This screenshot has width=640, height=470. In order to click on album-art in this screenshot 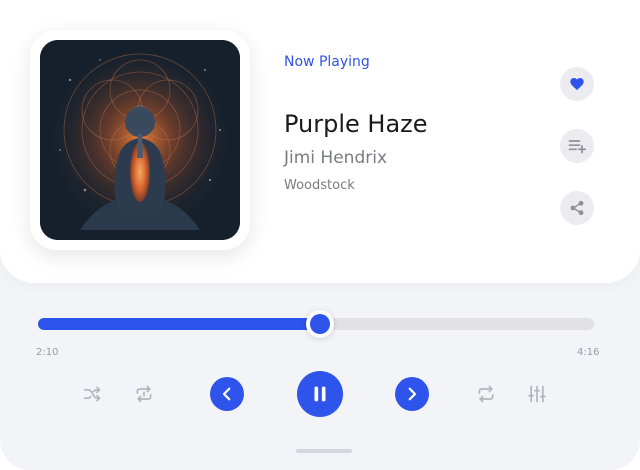, I will do `click(140, 140)`.